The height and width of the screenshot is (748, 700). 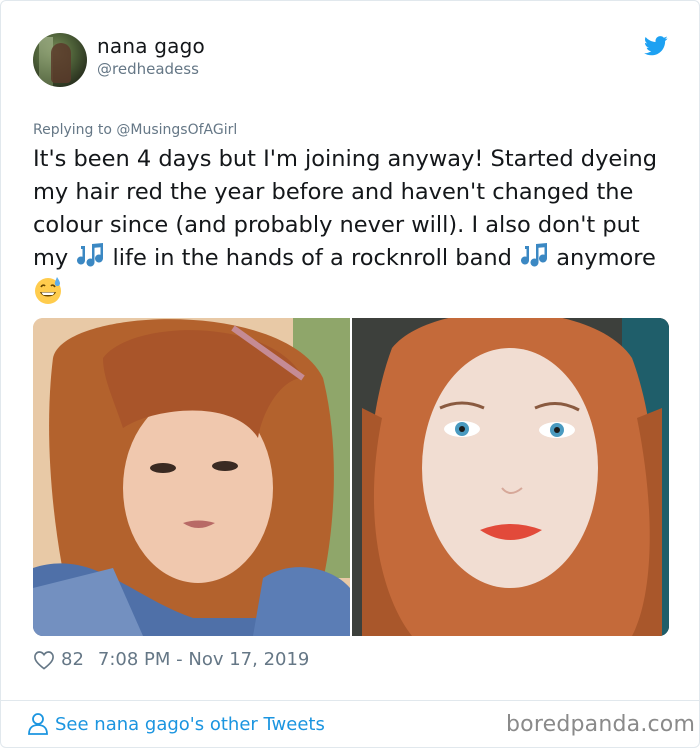 What do you see at coordinates (190, 724) in the screenshot?
I see `see-more-label: See nana gago's other Tweets` at bounding box center [190, 724].